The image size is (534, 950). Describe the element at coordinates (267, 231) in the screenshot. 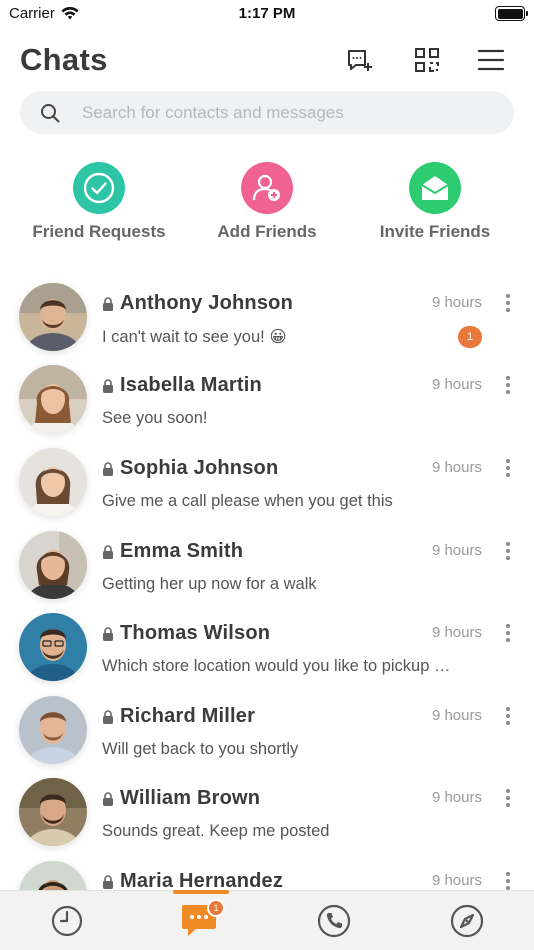

I see `add-friends-label: Add Friends` at that location.